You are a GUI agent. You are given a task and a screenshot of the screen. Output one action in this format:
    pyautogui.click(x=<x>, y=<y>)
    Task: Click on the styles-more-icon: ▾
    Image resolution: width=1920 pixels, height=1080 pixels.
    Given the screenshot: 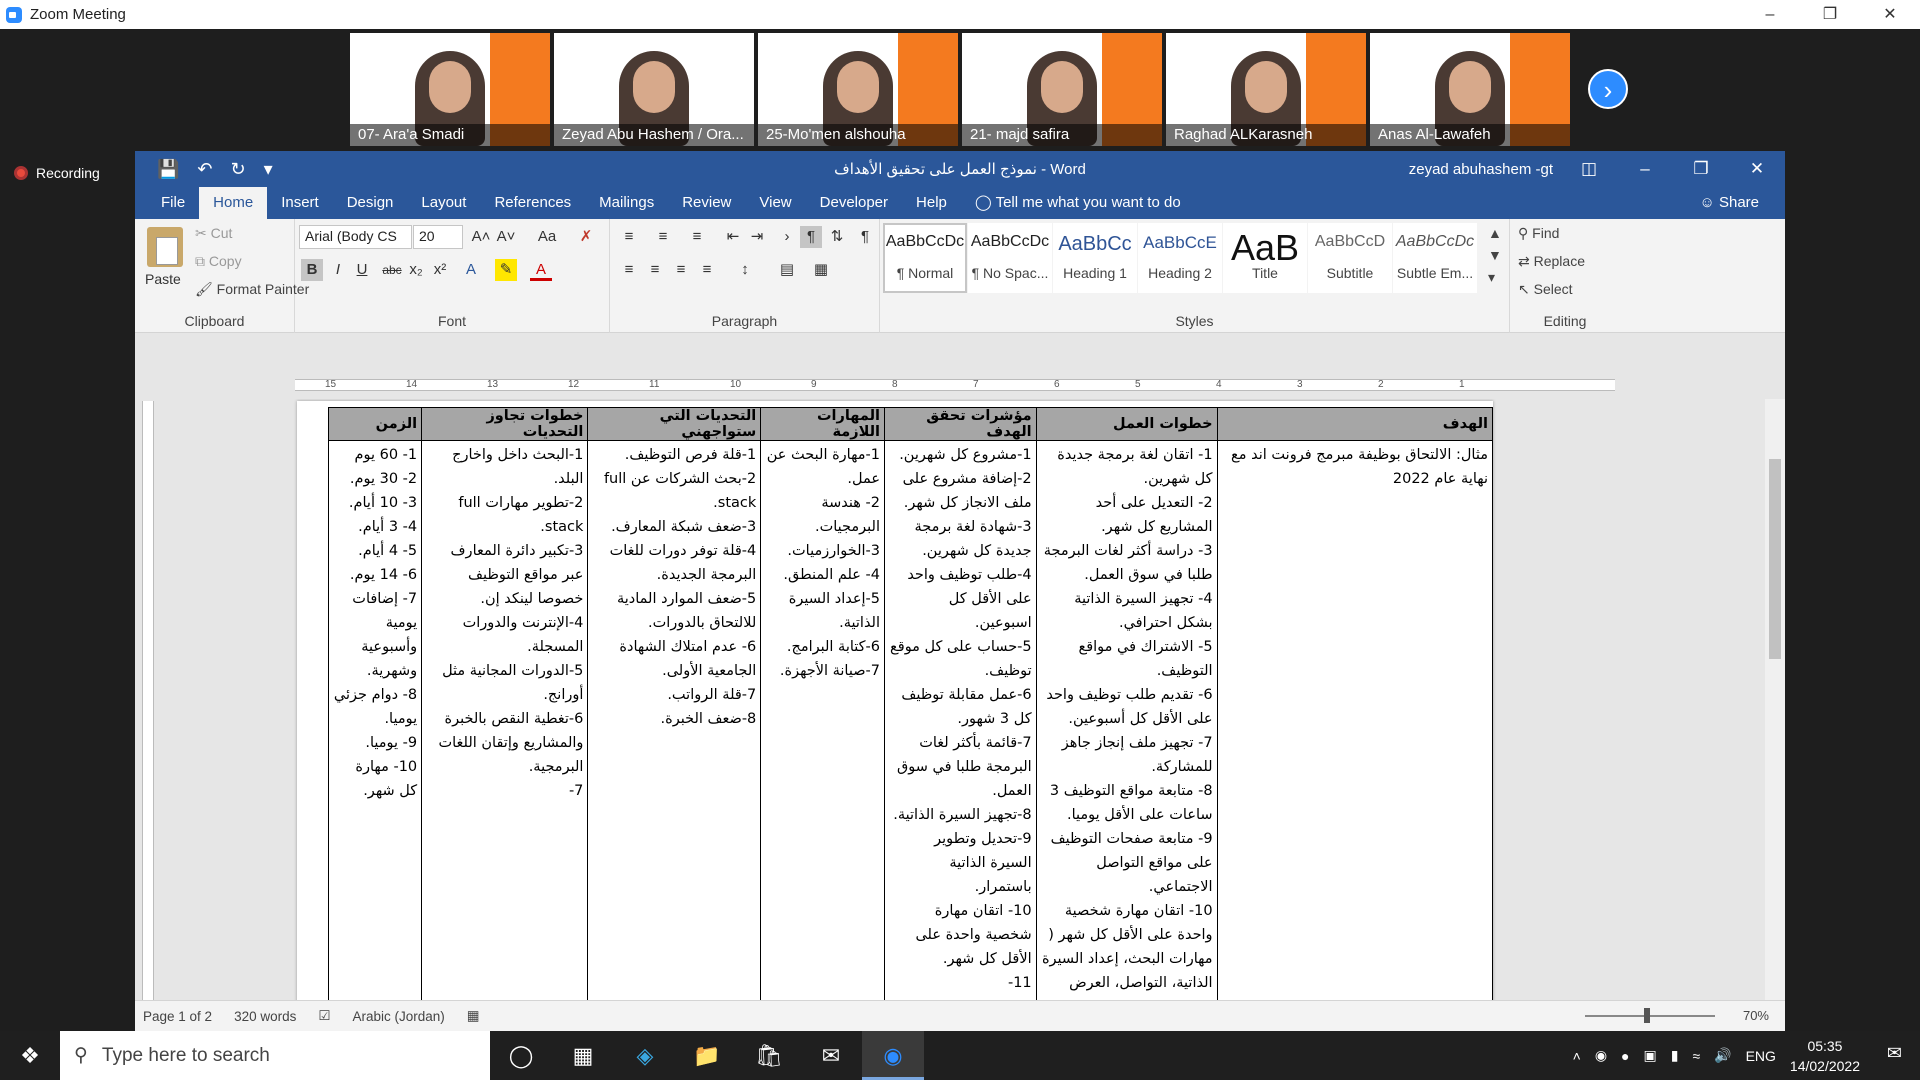 What is the action you would take?
    pyautogui.click(x=1491, y=277)
    